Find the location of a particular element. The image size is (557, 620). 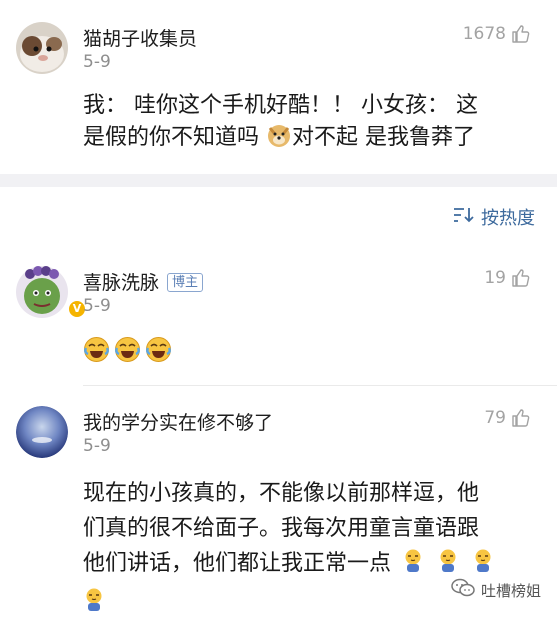

section-divider is located at coordinates (278, 180).